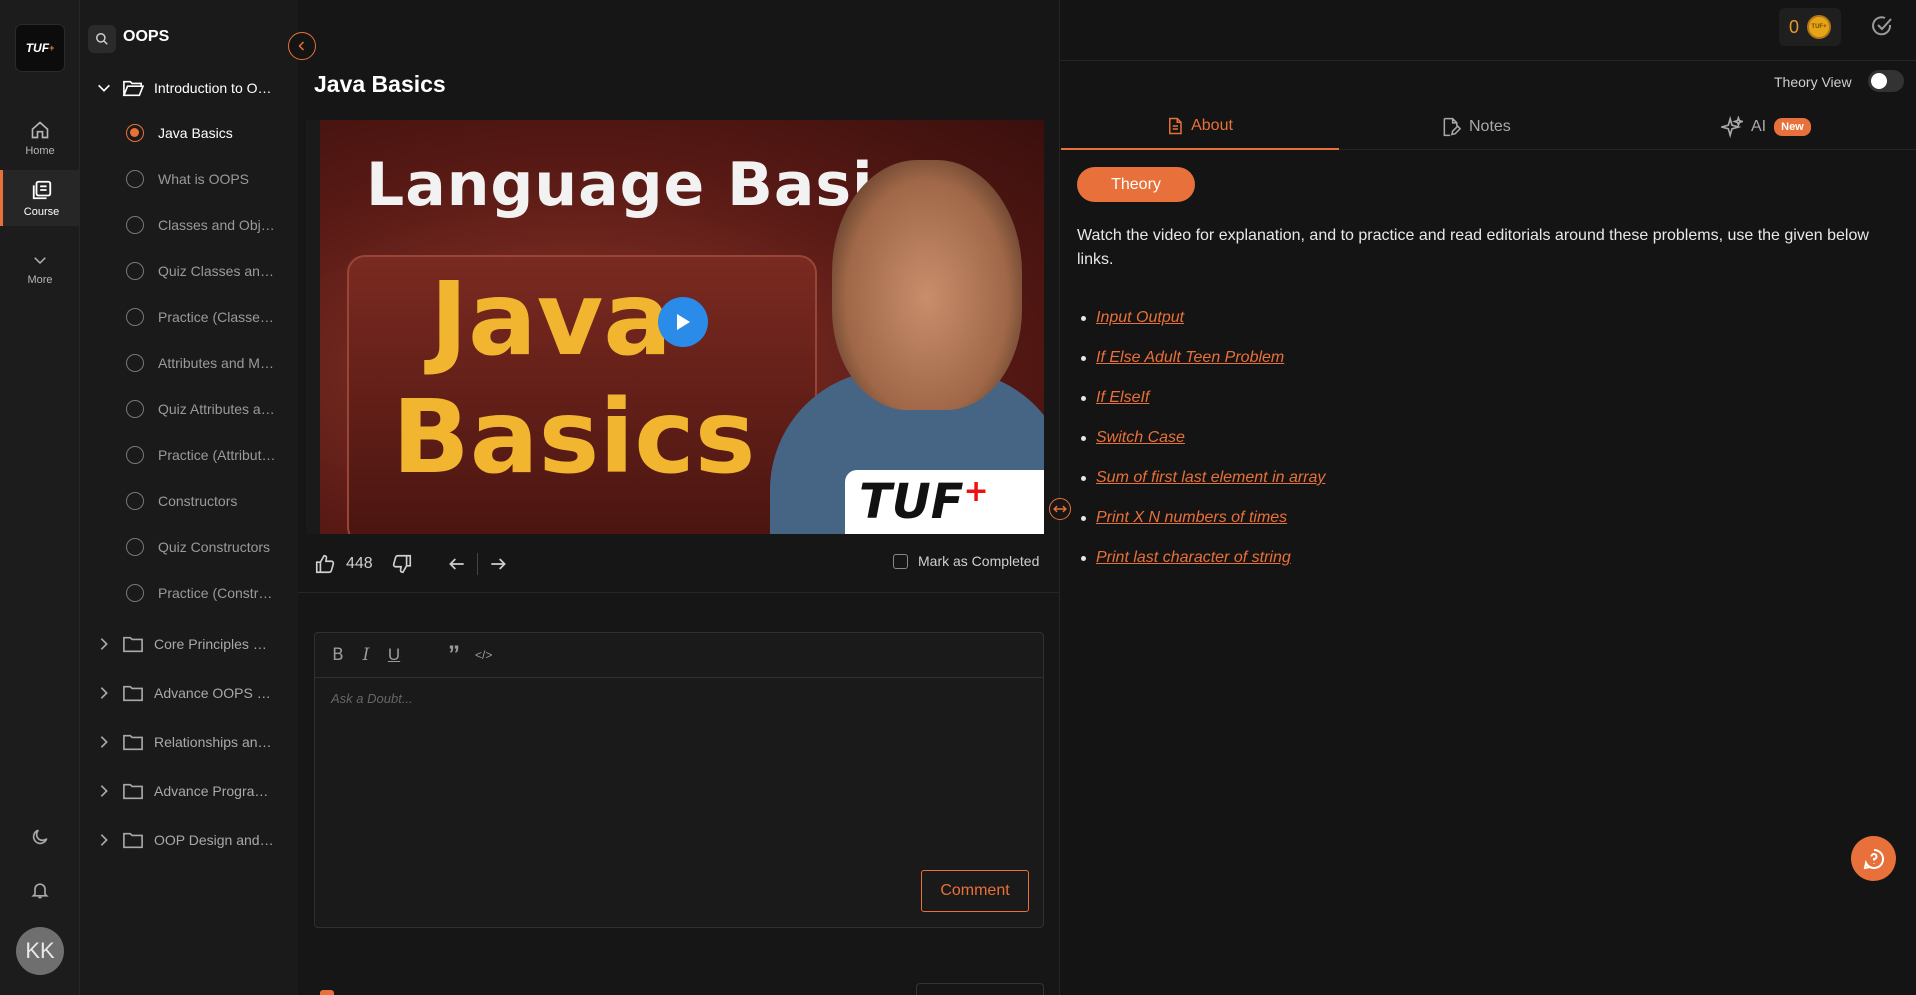 The height and width of the screenshot is (995, 1916). Describe the element at coordinates (210, 133) in the screenshot. I see `lesson-item: Java Basics` at that location.